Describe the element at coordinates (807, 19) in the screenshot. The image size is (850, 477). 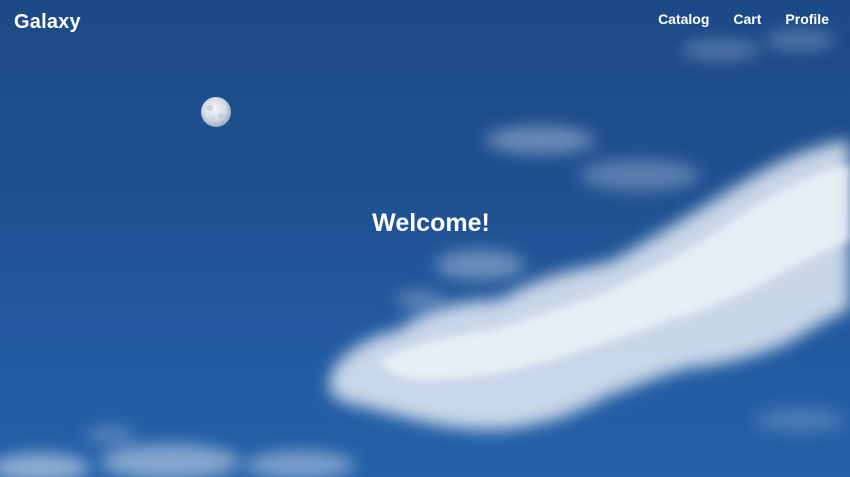
I see `nav-item-profile: Profile` at that location.